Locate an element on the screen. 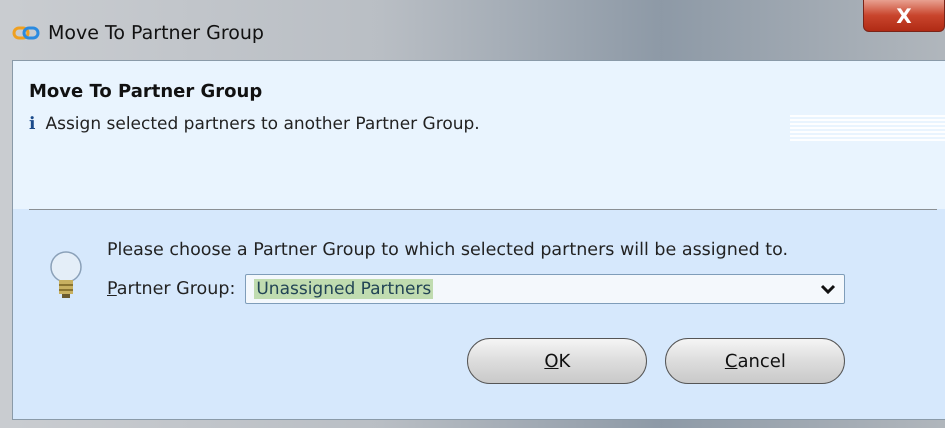  chain-link-icon is located at coordinates (26, 33).